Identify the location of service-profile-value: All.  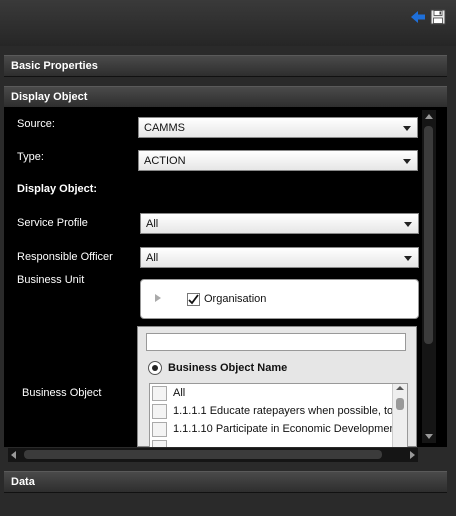
(152, 224).